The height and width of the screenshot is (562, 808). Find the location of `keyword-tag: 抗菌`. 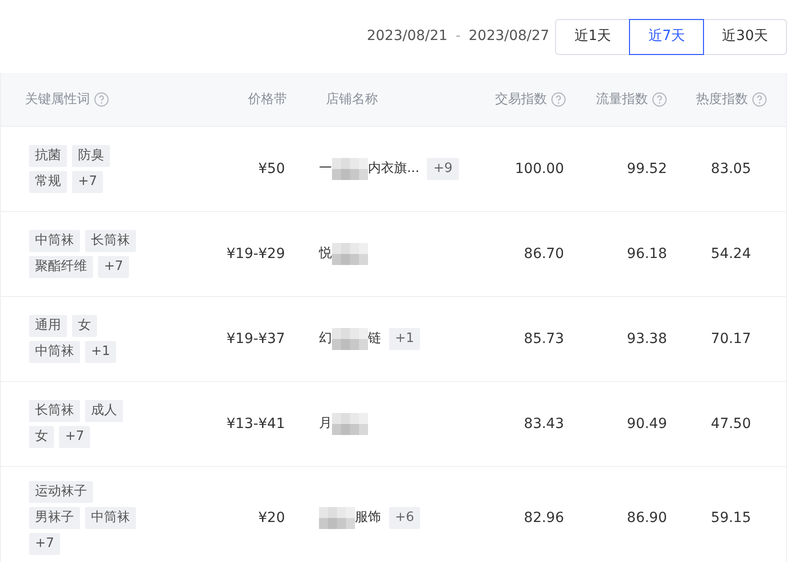

keyword-tag: 抗菌 is located at coordinates (48, 156).